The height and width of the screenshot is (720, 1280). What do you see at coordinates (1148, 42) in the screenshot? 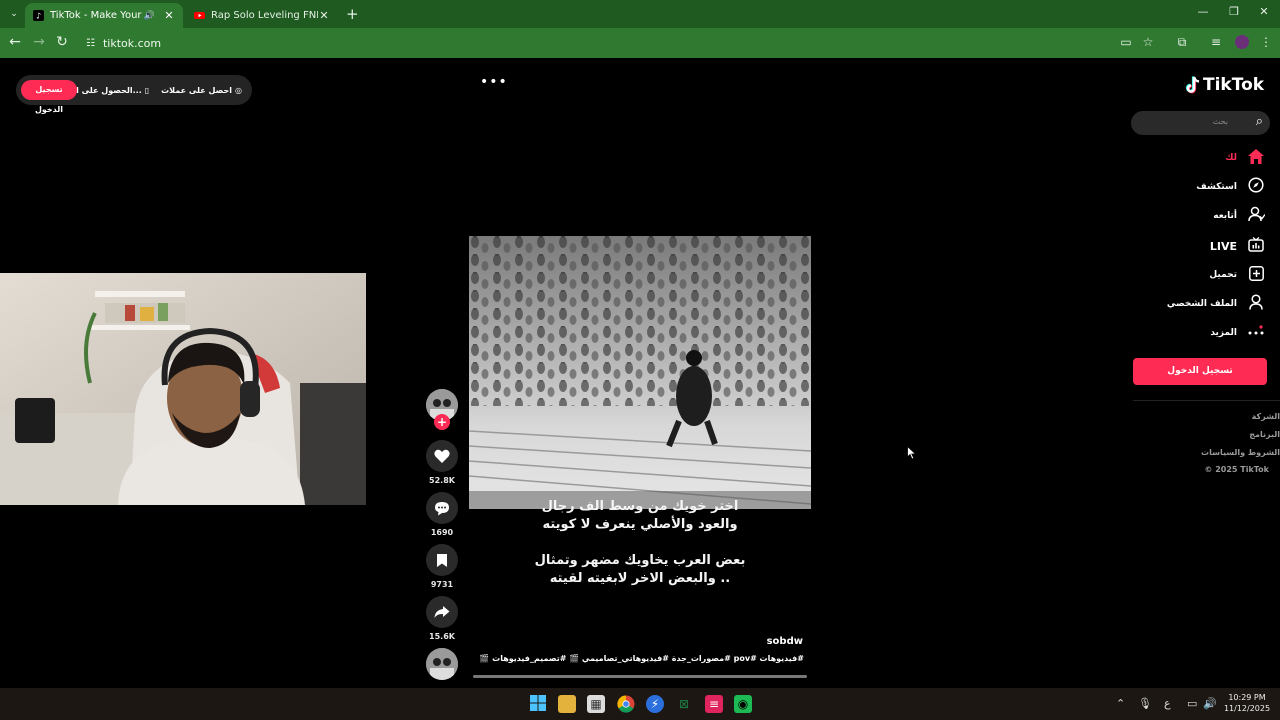
I see `bookmark-star-icon: ☆` at bounding box center [1148, 42].